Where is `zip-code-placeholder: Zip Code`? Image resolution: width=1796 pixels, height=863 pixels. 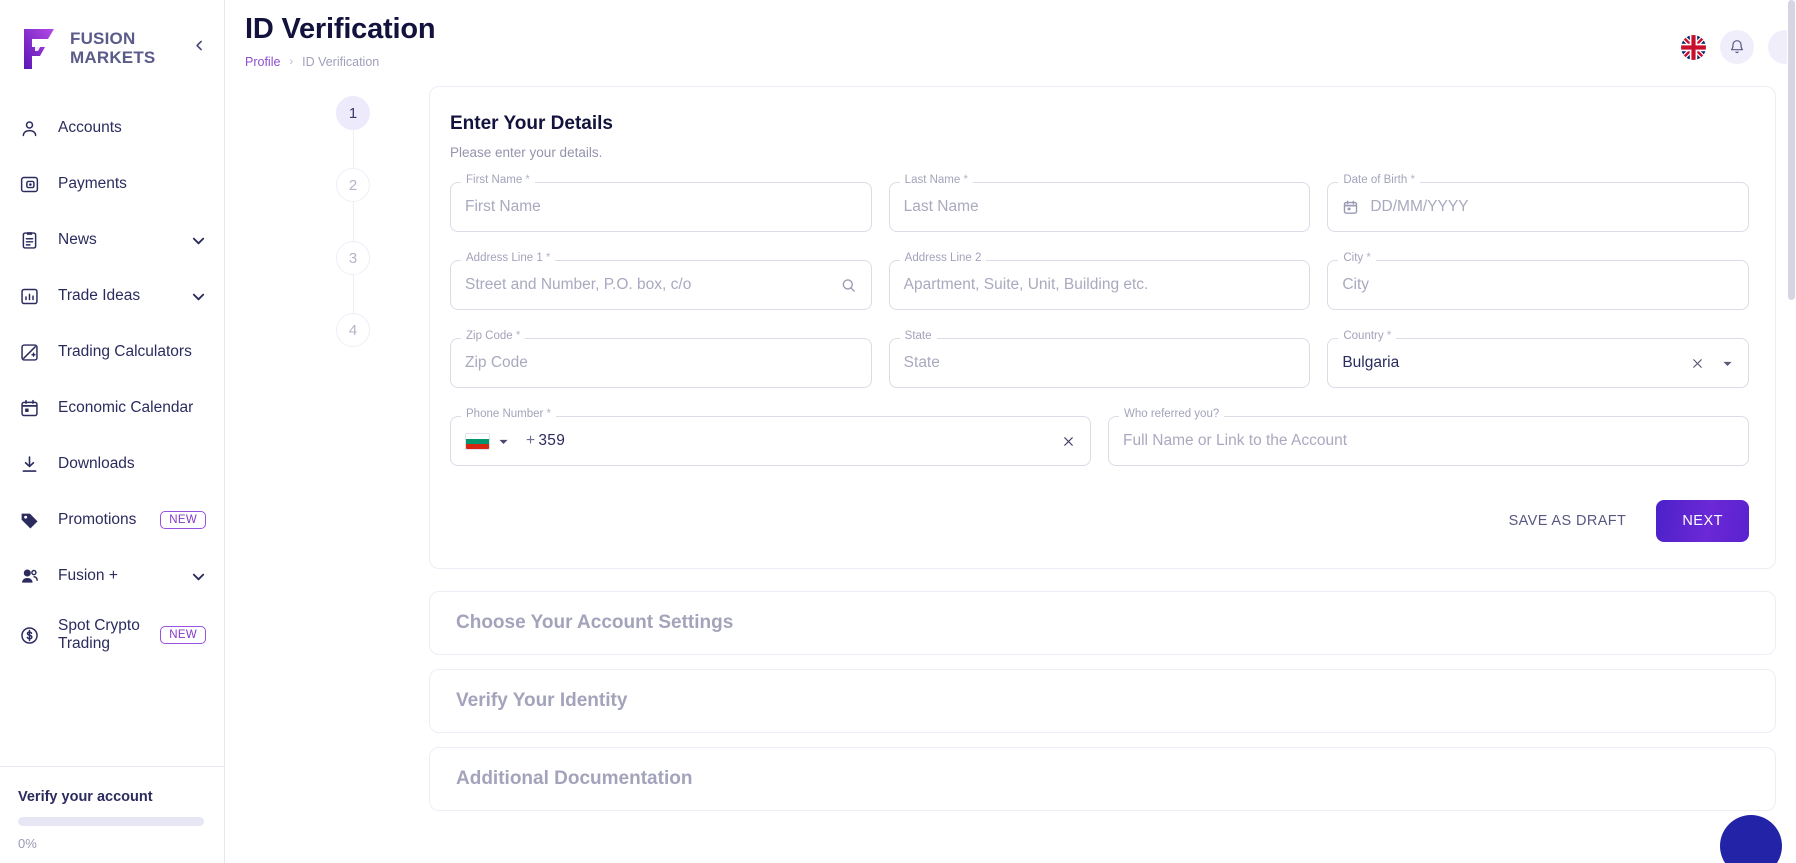
zip-code-placeholder: Zip Code is located at coordinates (496, 362).